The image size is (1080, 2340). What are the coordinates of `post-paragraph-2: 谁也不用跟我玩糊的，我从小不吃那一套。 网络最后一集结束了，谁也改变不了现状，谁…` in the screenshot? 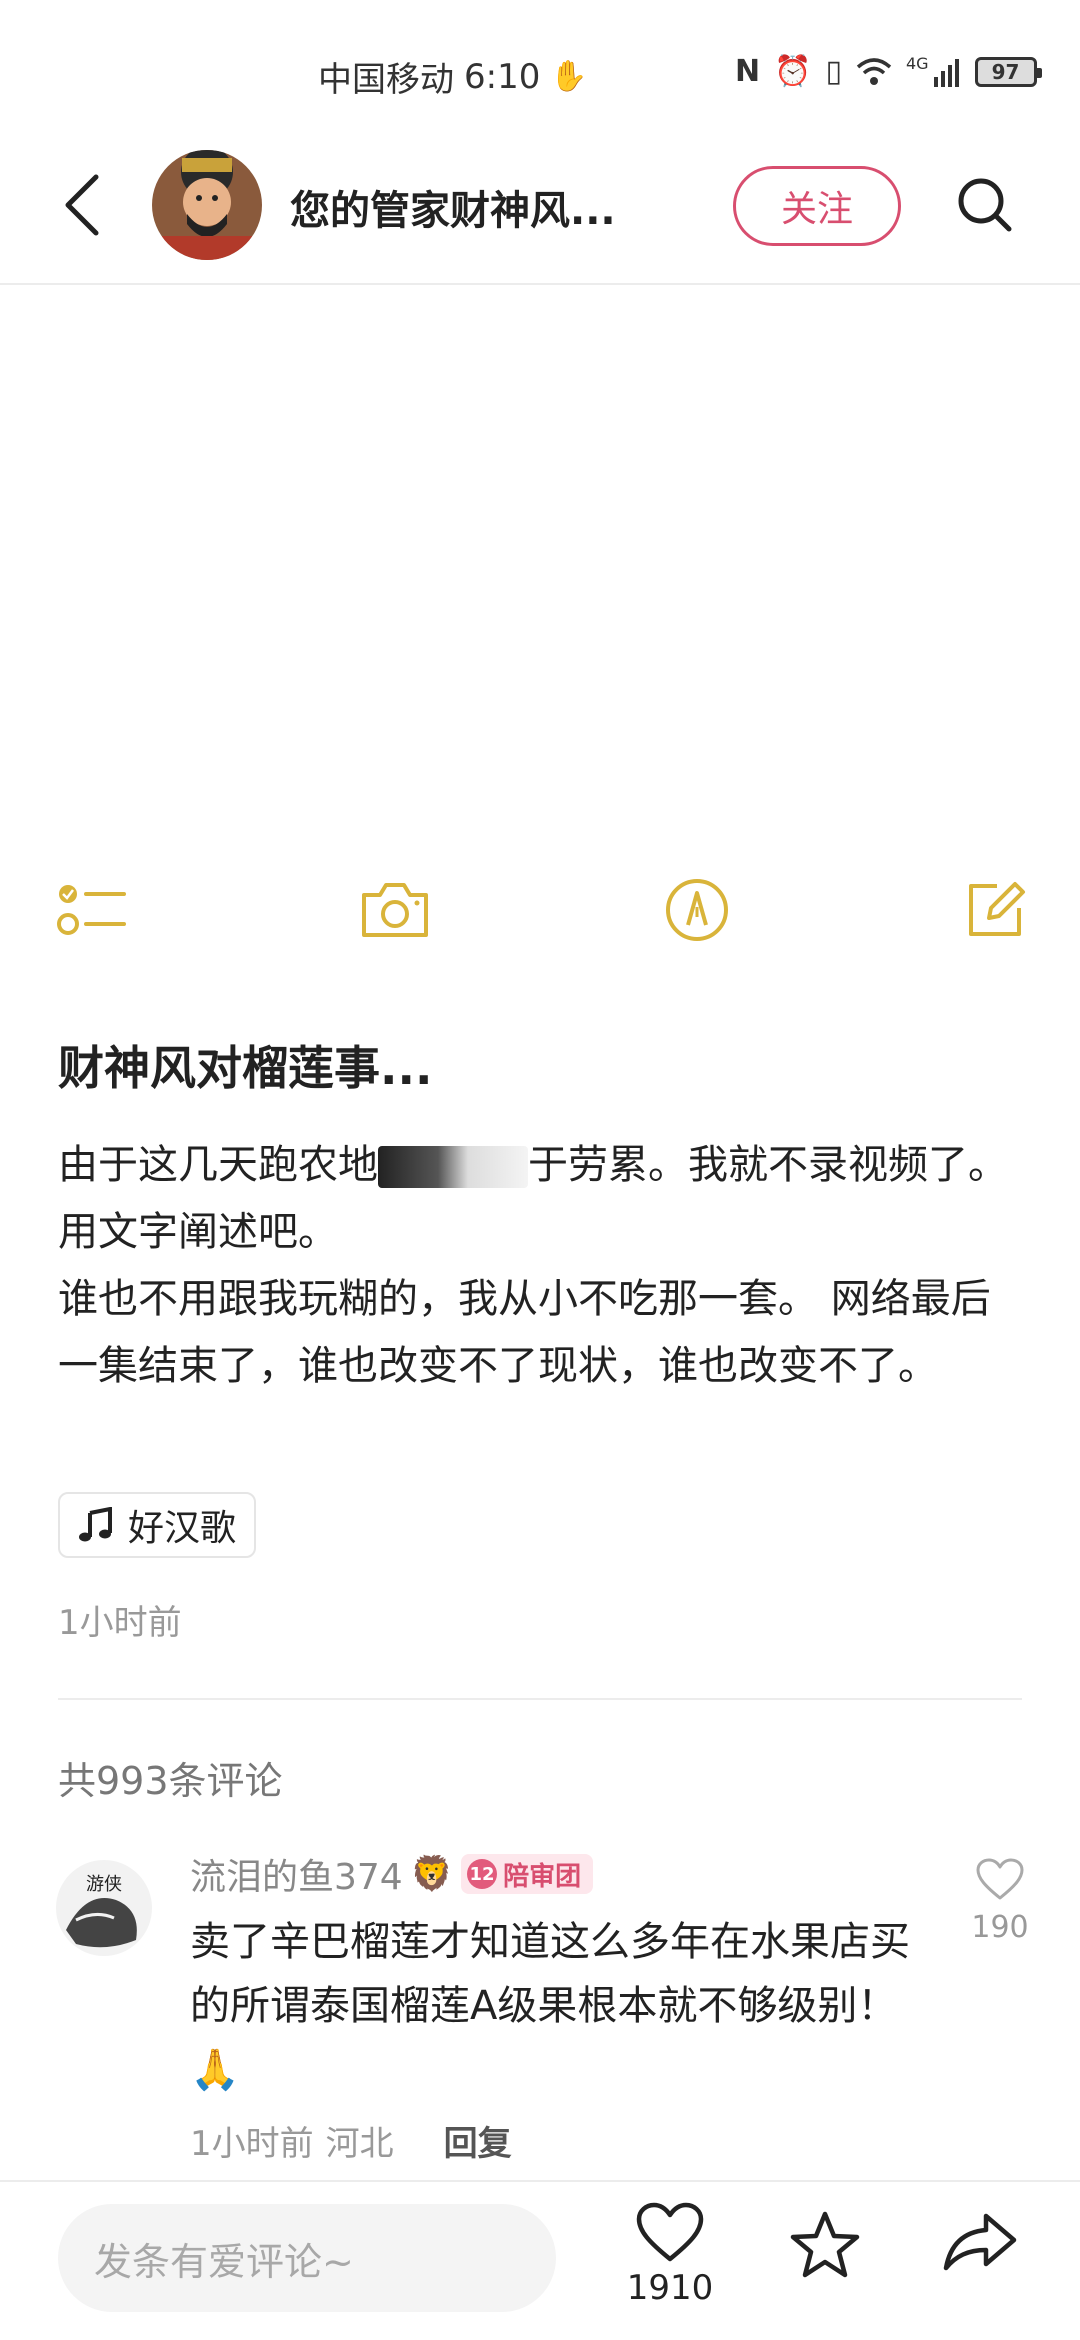 It's located at (524, 1332).